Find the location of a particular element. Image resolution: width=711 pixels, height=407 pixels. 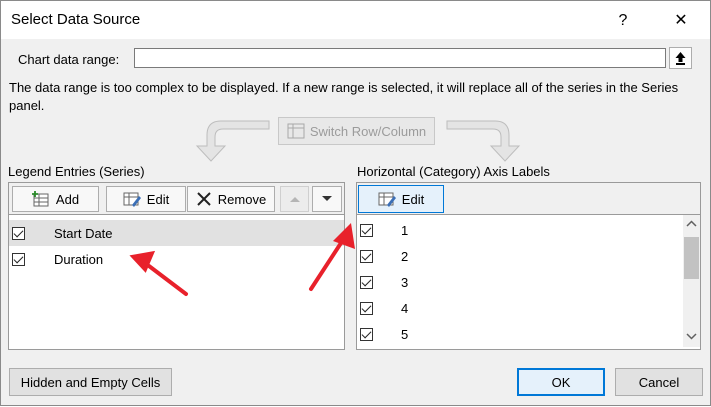

chart-data-range-input is located at coordinates (400, 58).